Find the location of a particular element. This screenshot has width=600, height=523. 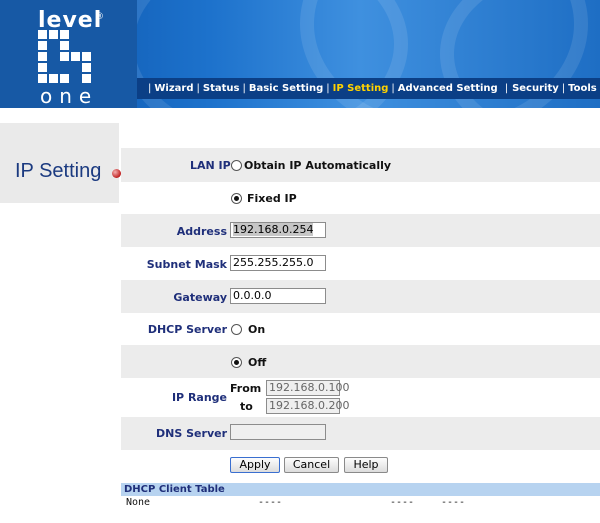

nav-advanced-setting: Advanced Setting is located at coordinates (448, 88).